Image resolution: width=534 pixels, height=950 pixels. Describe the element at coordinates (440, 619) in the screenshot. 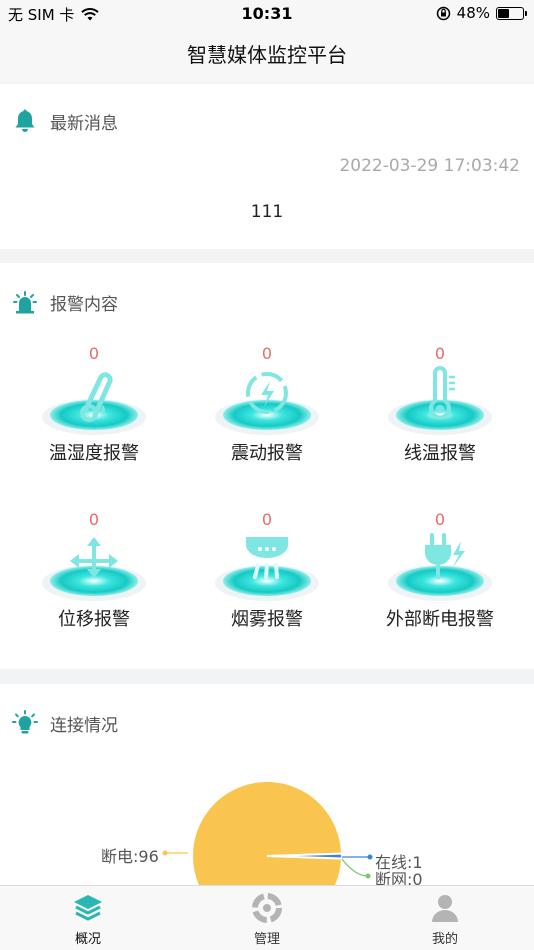

I see `alarm-label: 外部断电报警` at that location.